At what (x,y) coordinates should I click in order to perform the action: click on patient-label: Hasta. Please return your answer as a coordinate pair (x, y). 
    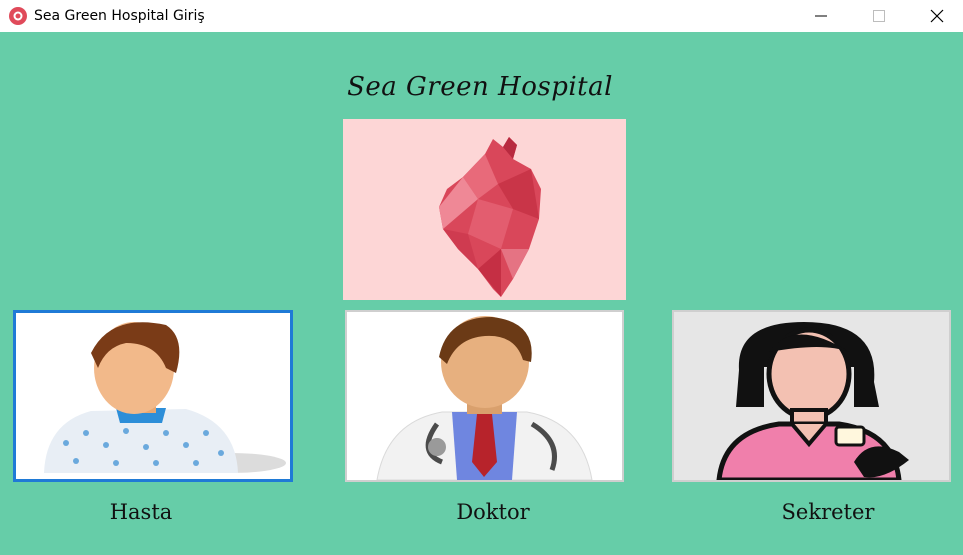
    Looking at the image, I should click on (141, 512).